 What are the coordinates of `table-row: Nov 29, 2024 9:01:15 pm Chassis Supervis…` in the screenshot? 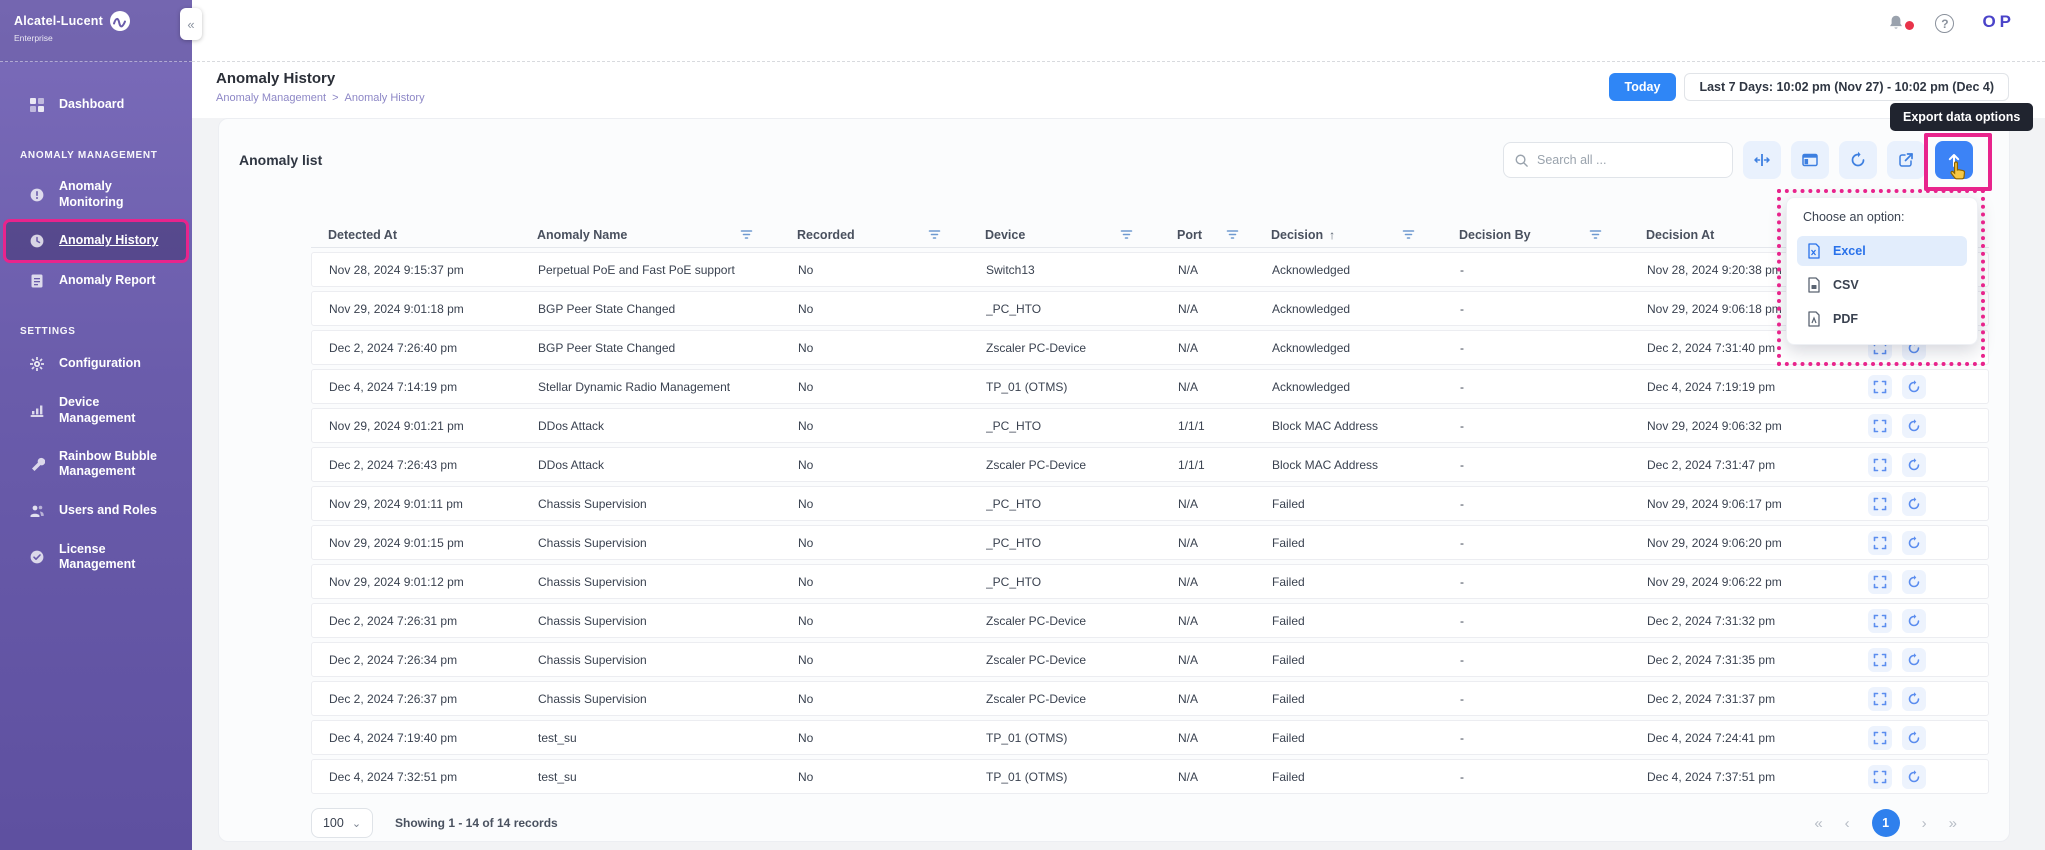 It's located at (1150, 542).